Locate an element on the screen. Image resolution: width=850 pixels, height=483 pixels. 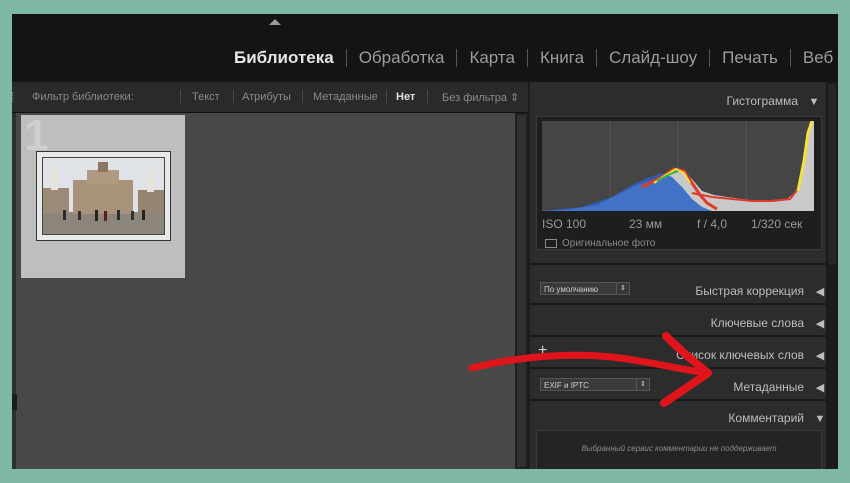
metadata-title: Метаданные is located at coordinates (768, 387).